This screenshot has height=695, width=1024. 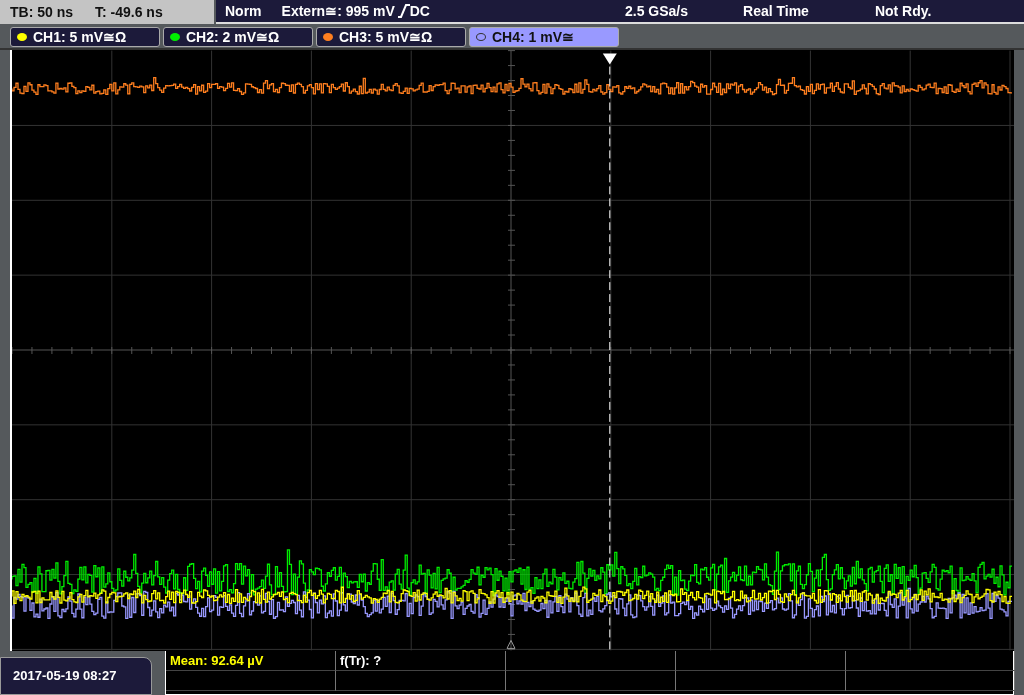 What do you see at coordinates (403, 11) in the screenshot?
I see `rising-edge-icon` at bounding box center [403, 11].